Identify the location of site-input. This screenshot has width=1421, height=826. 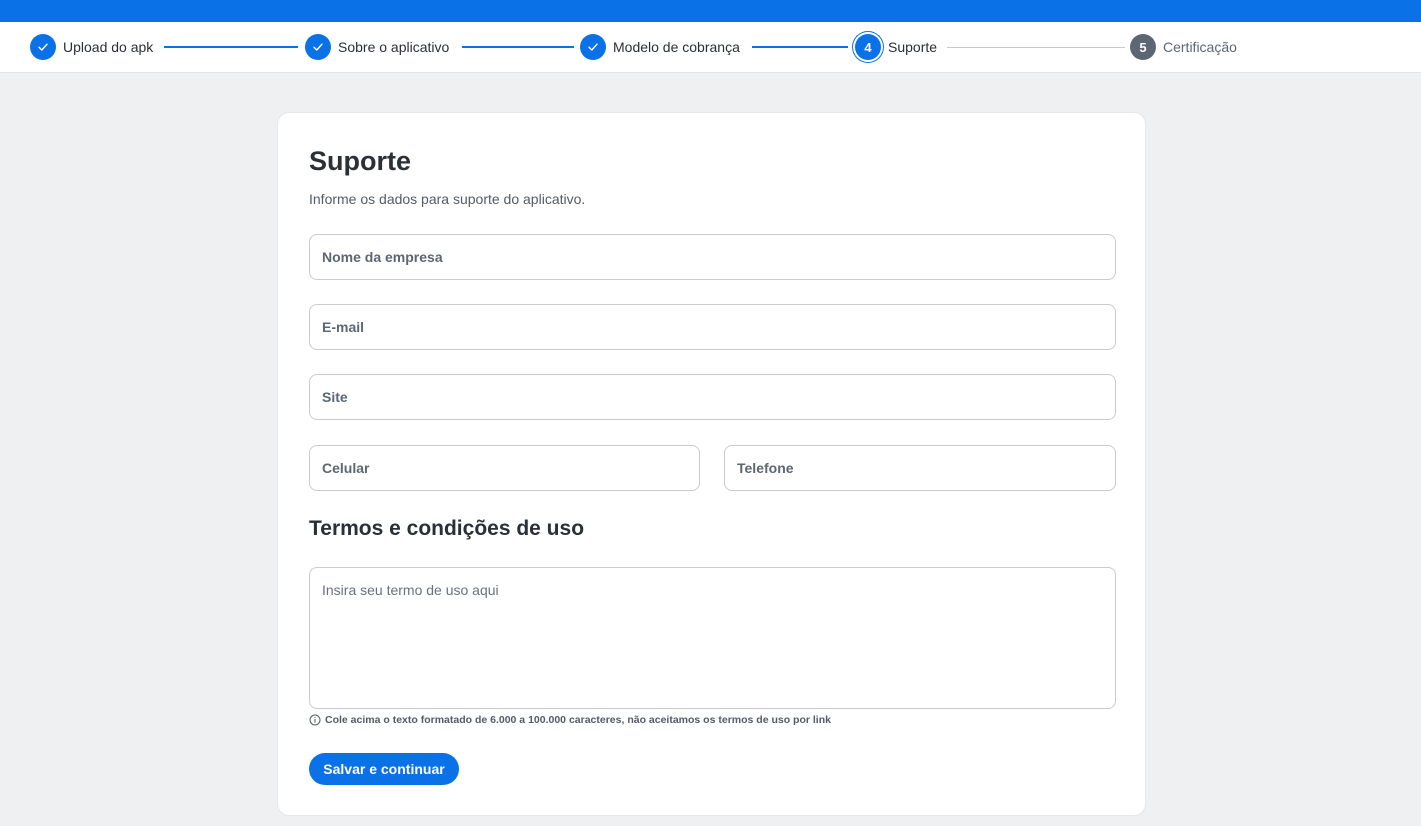
(712, 397).